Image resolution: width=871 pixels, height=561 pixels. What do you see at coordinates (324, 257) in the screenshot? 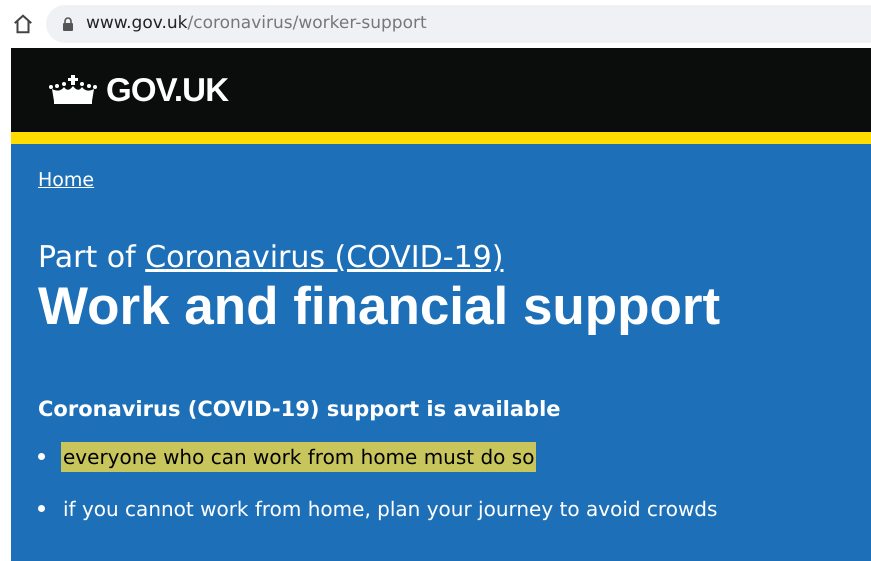
I see `coronavirus-link: Coronavirus (COVID-19)` at bounding box center [324, 257].